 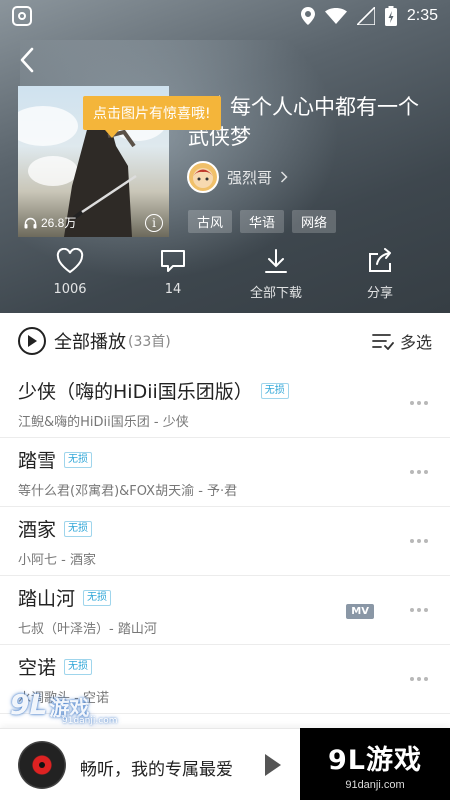 What do you see at coordinates (90, 341) in the screenshot?
I see `play-all-label: 全部播放` at bounding box center [90, 341].